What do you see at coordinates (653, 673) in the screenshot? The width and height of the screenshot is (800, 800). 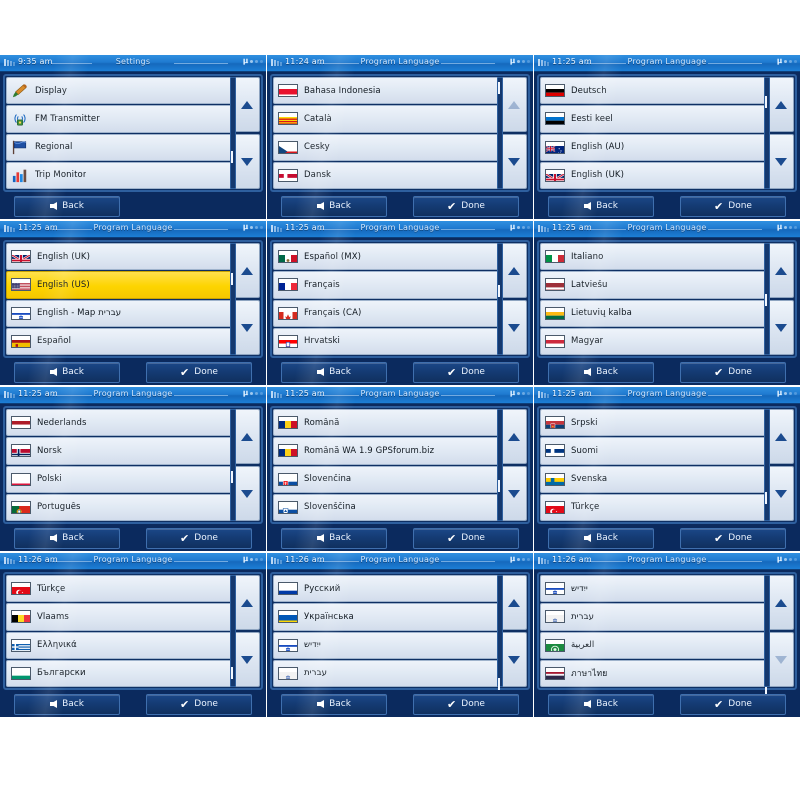 I see `list-item: ภาษาไทย` at bounding box center [653, 673].